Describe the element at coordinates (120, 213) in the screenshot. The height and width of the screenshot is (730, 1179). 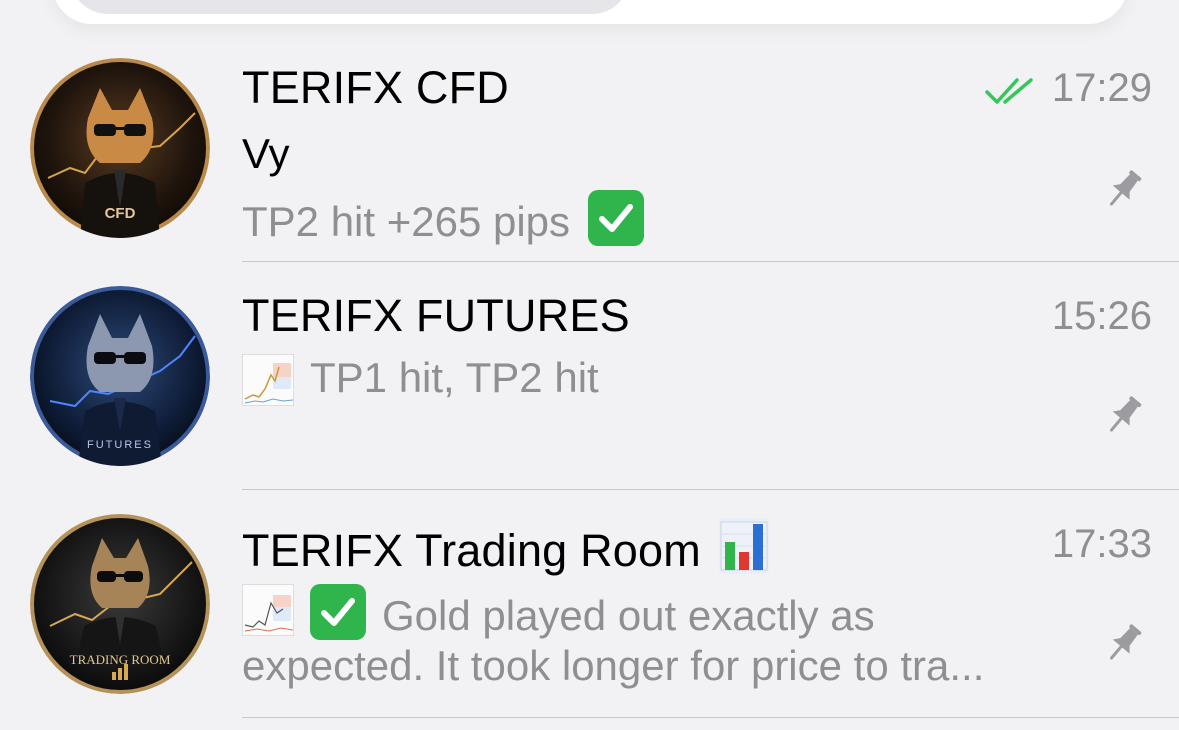
I see `svg-text: CFD` at that location.